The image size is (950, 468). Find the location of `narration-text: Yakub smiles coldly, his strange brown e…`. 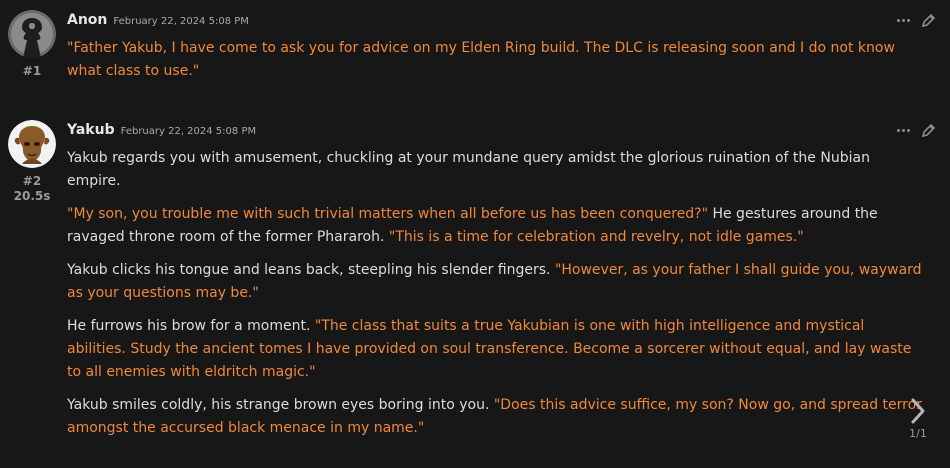

narration-text: Yakub smiles coldly, his strange brown e… is located at coordinates (280, 405).